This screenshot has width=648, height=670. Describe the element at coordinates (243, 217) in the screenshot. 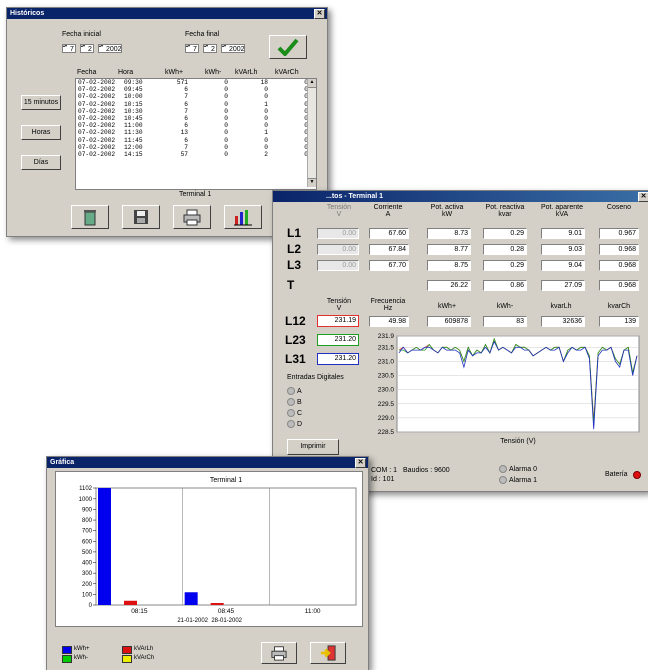

I see `chart-button` at that location.